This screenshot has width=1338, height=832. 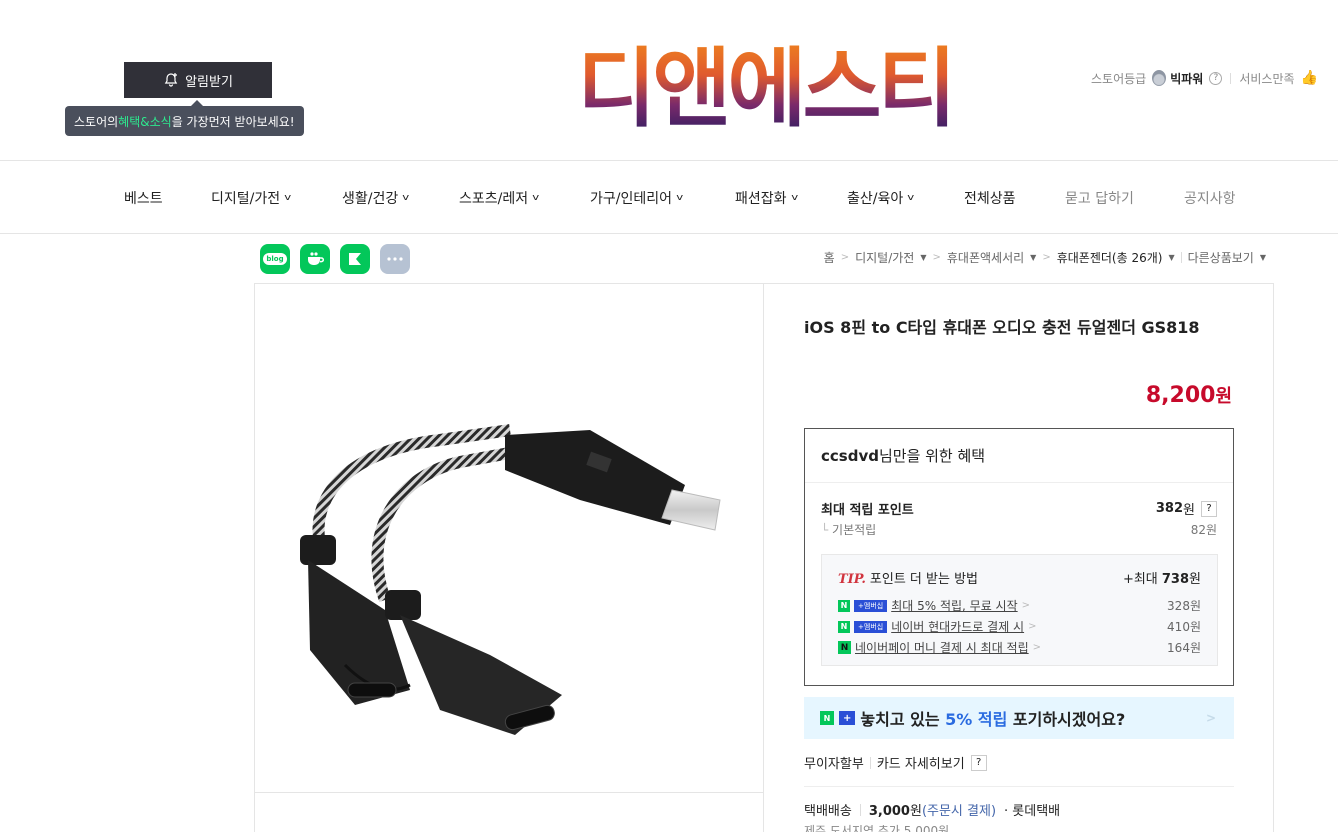 I want to click on nav-label: 생활/건강, so click(x=370, y=199).